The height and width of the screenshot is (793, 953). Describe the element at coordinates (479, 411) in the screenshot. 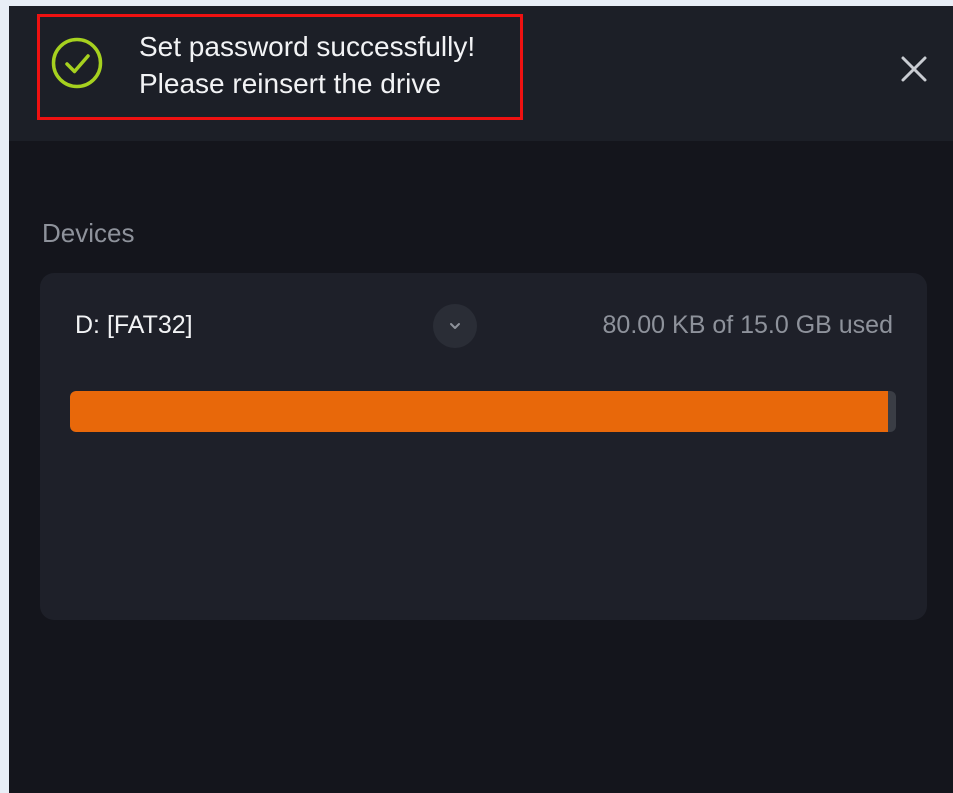

I see `usage-progress-fill` at that location.